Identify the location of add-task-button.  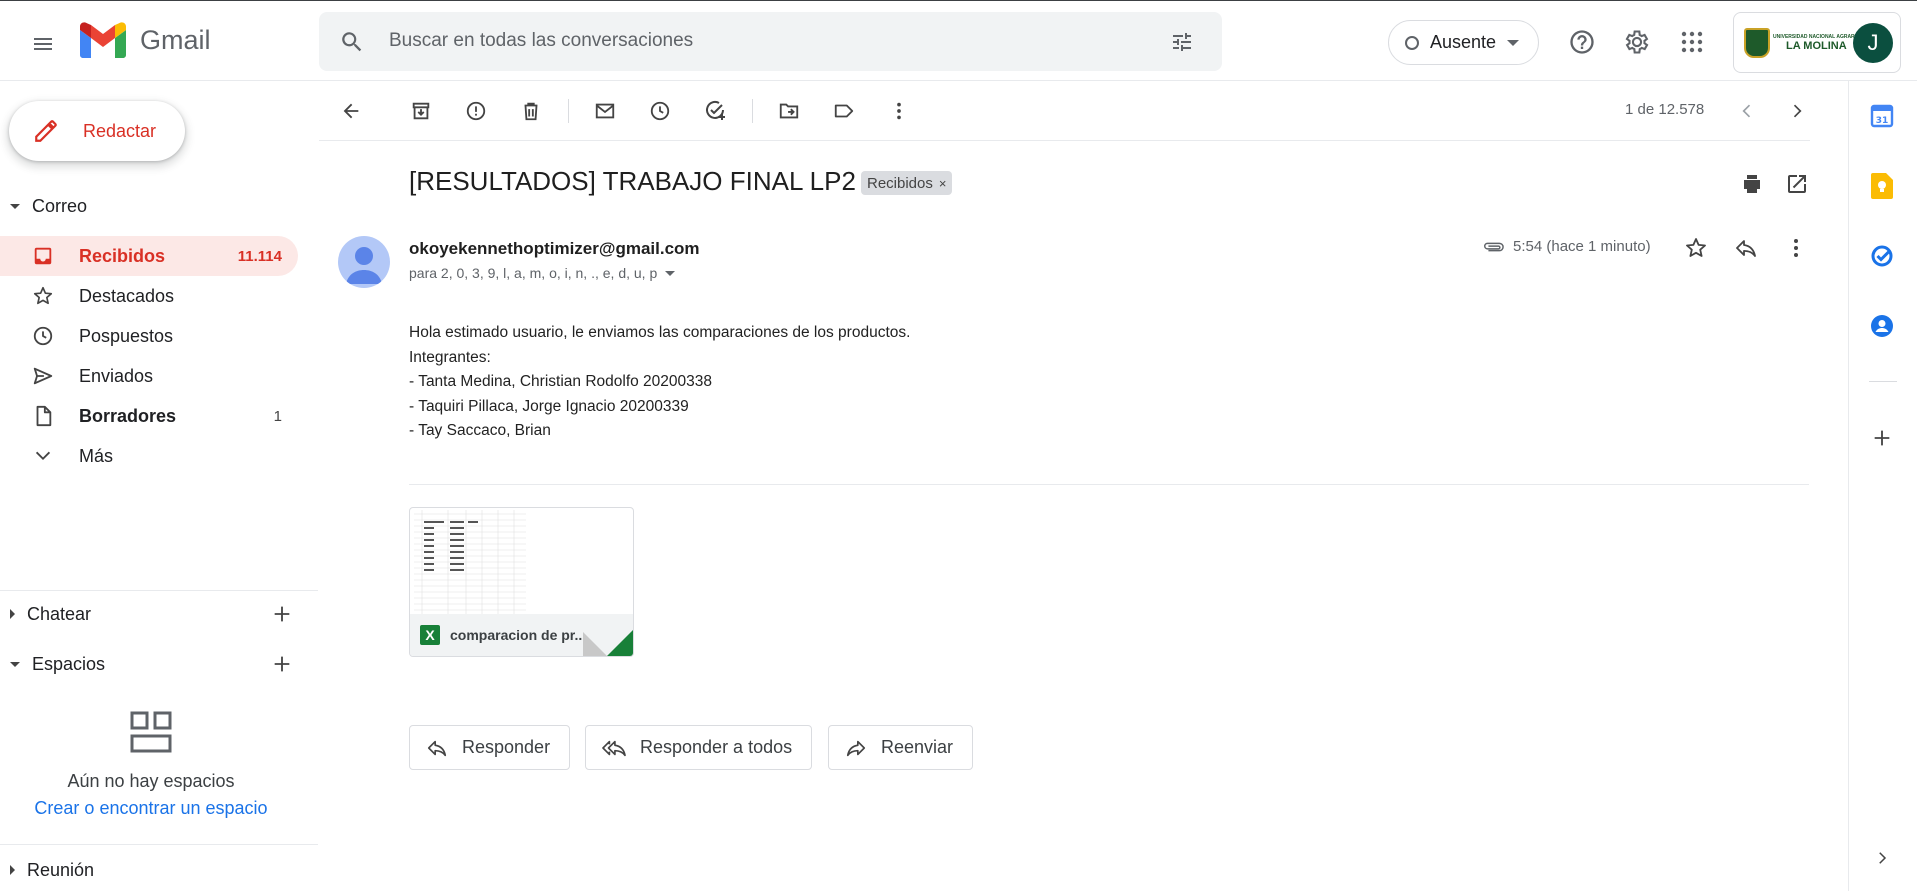
(715, 111).